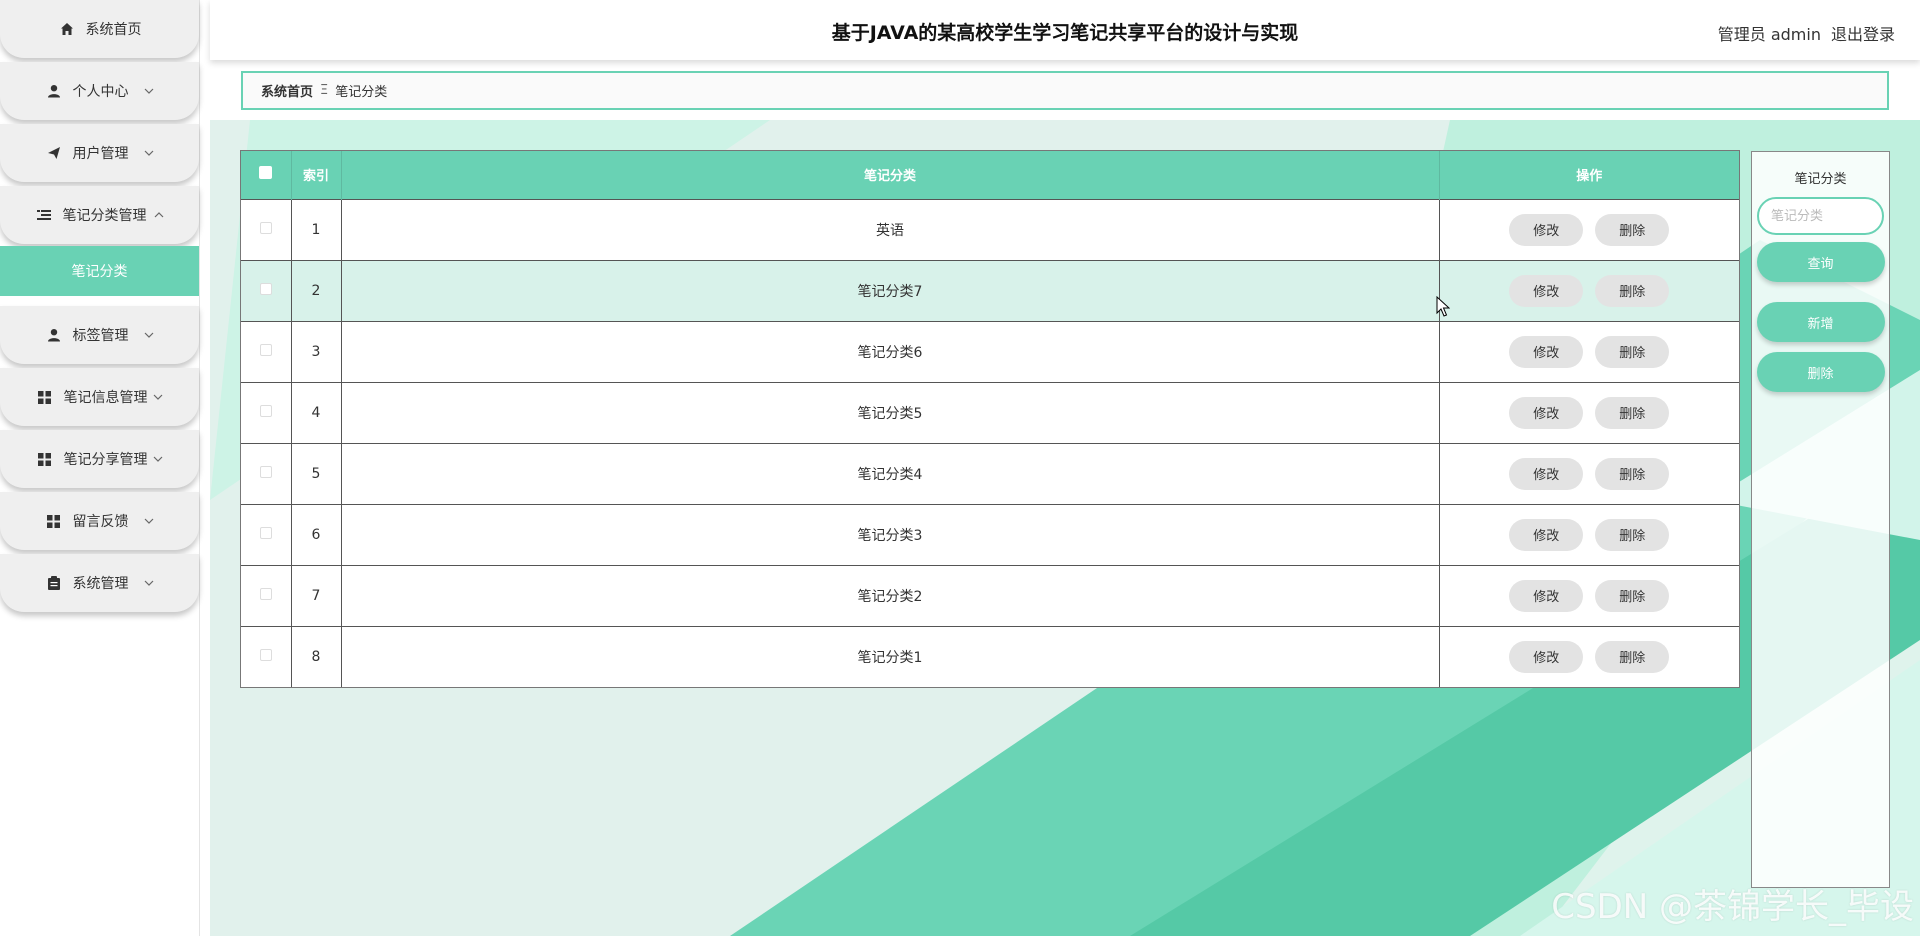  Describe the element at coordinates (316, 351) in the screenshot. I see `row-index: 3` at that location.